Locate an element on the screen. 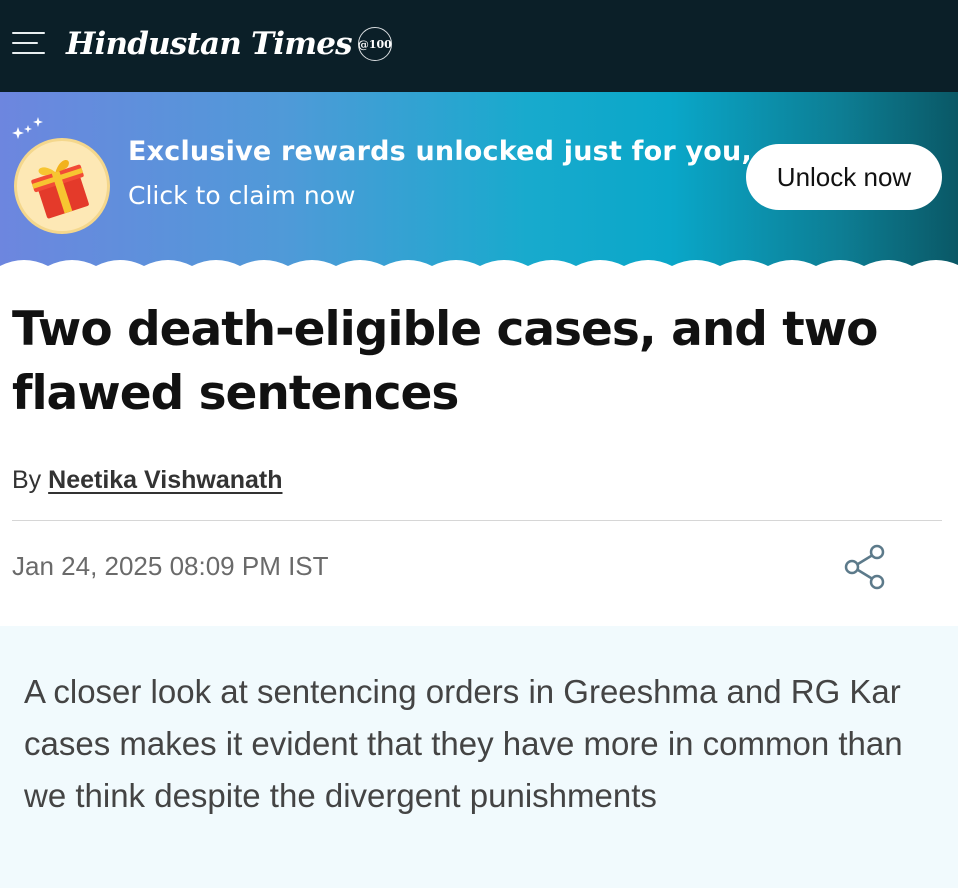 The width and height of the screenshot is (958, 888). site-logo: Hindustan Times @100 is located at coordinates (229, 44).